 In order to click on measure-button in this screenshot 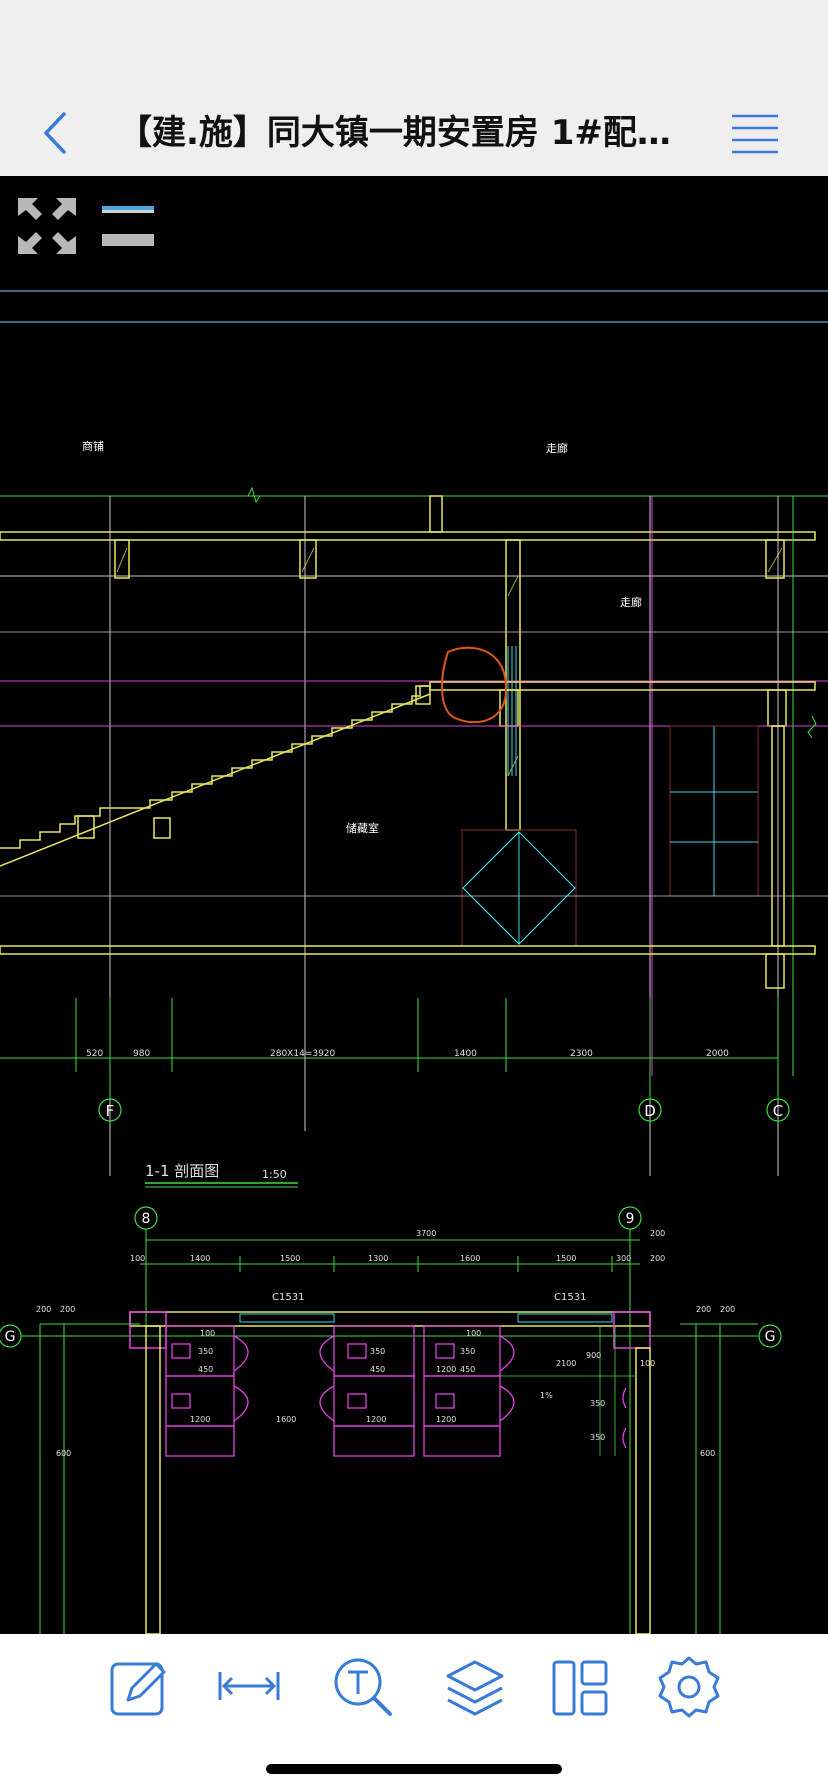, I will do `click(249, 1687)`.